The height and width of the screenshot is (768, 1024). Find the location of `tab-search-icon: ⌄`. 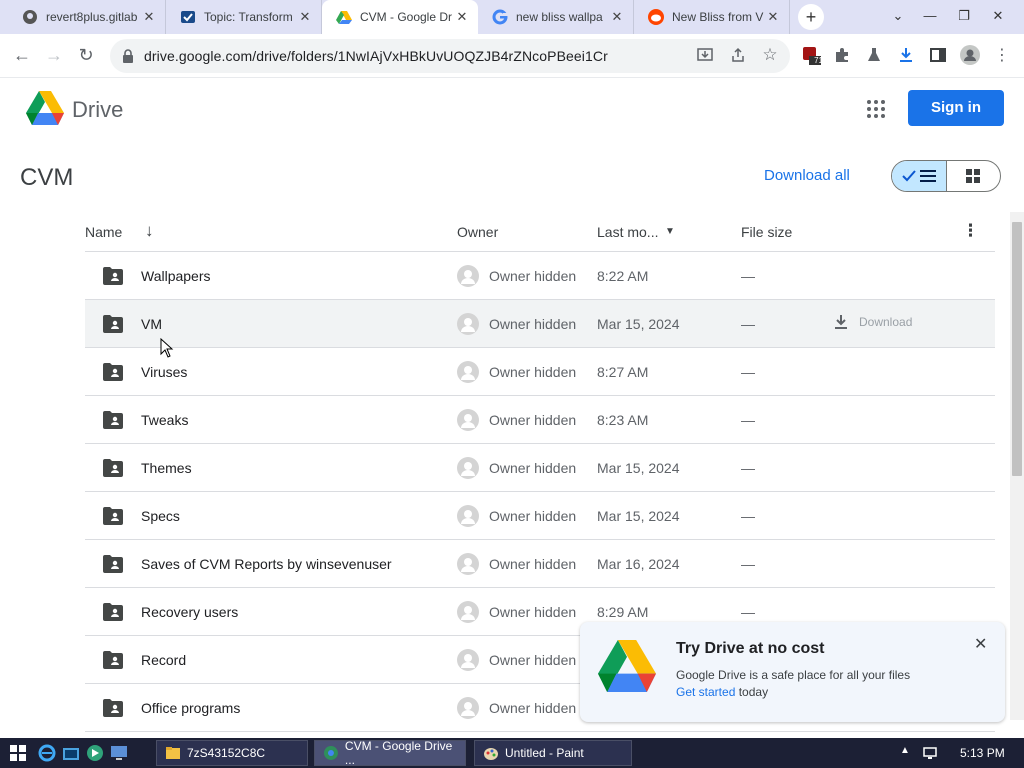

tab-search-icon: ⌄ is located at coordinates (898, 17).